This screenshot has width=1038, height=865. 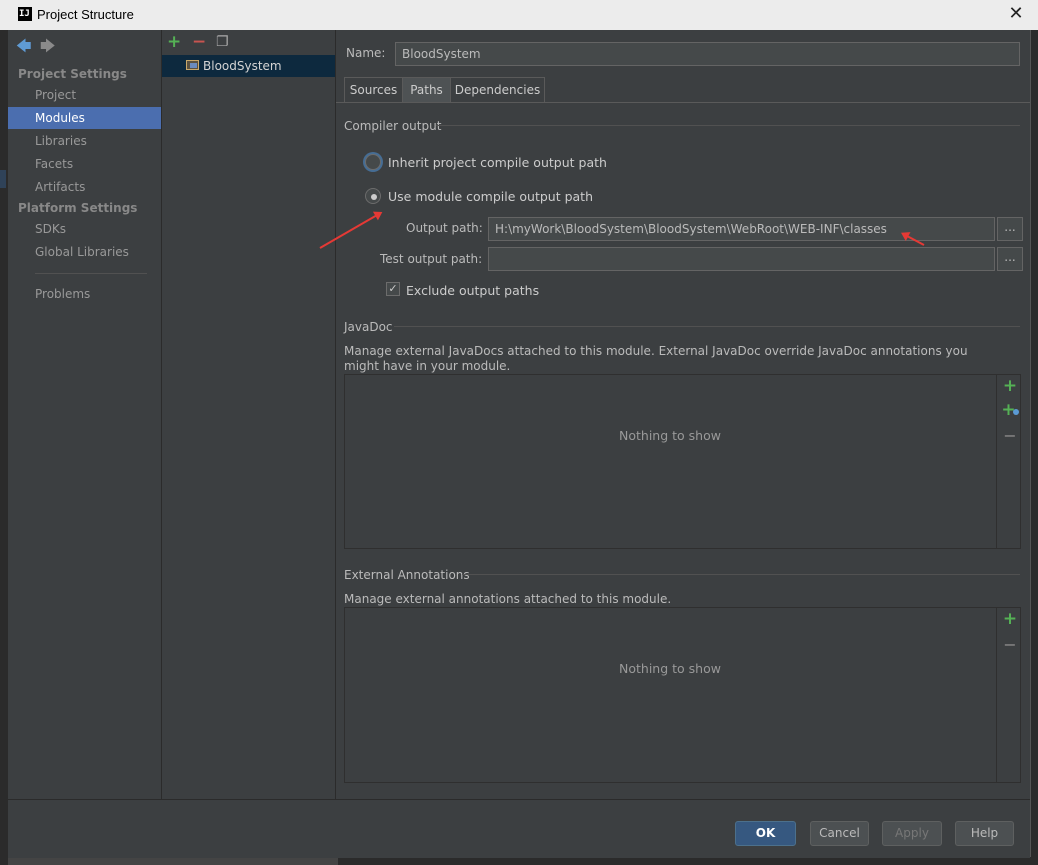 I want to click on ok-button: OK, so click(x=765, y=833).